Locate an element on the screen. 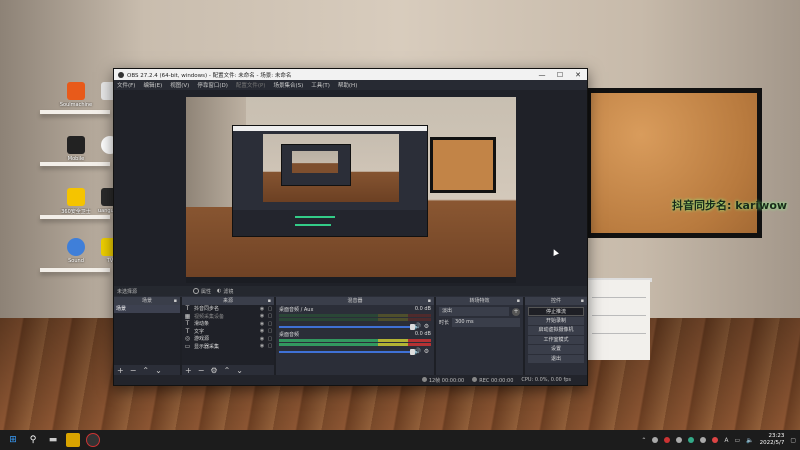 The width and height of the screenshot is (800, 450). file-explorer-icon is located at coordinates (73, 440).